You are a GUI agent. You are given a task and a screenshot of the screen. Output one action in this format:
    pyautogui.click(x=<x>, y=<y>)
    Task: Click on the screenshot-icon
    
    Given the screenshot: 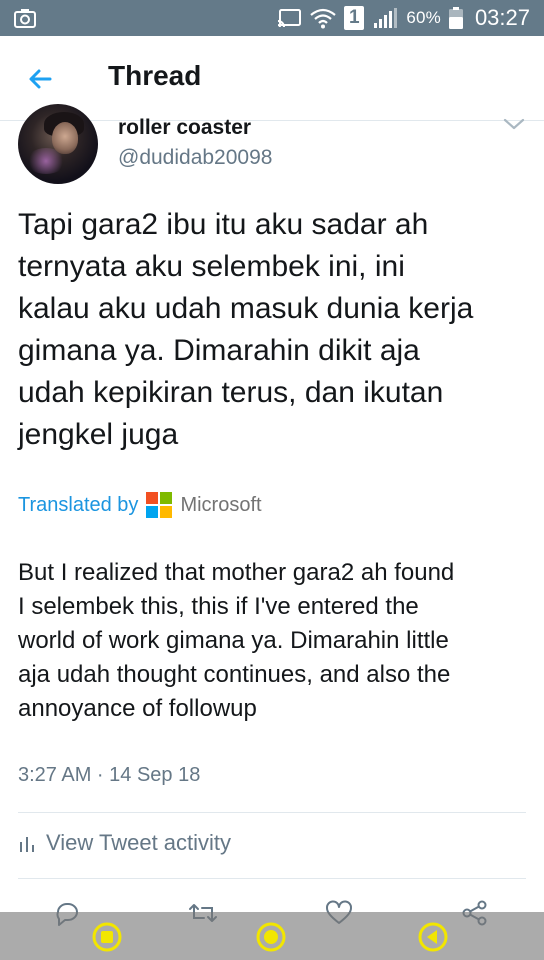 What is the action you would take?
    pyautogui.click(x=25, y=18)
    